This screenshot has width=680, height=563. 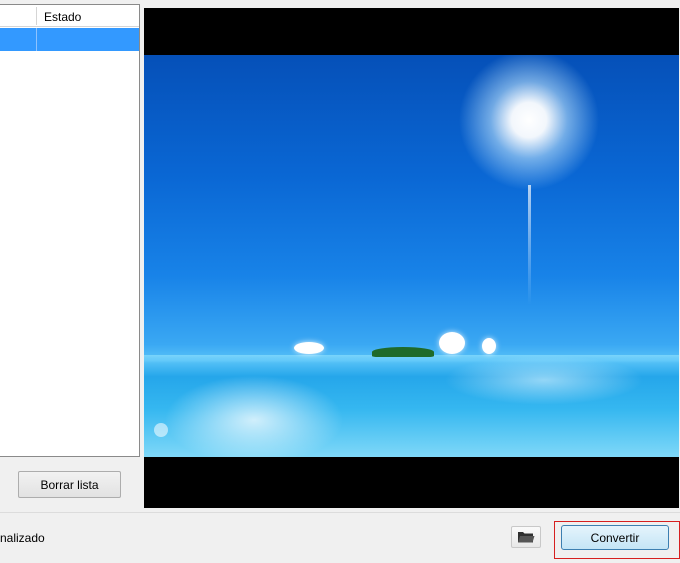 What do you see at coordinates (340, 537) in the screenshot?
I see `bottom-bar: nalizado Convertir` at bounding box center [340, 537].